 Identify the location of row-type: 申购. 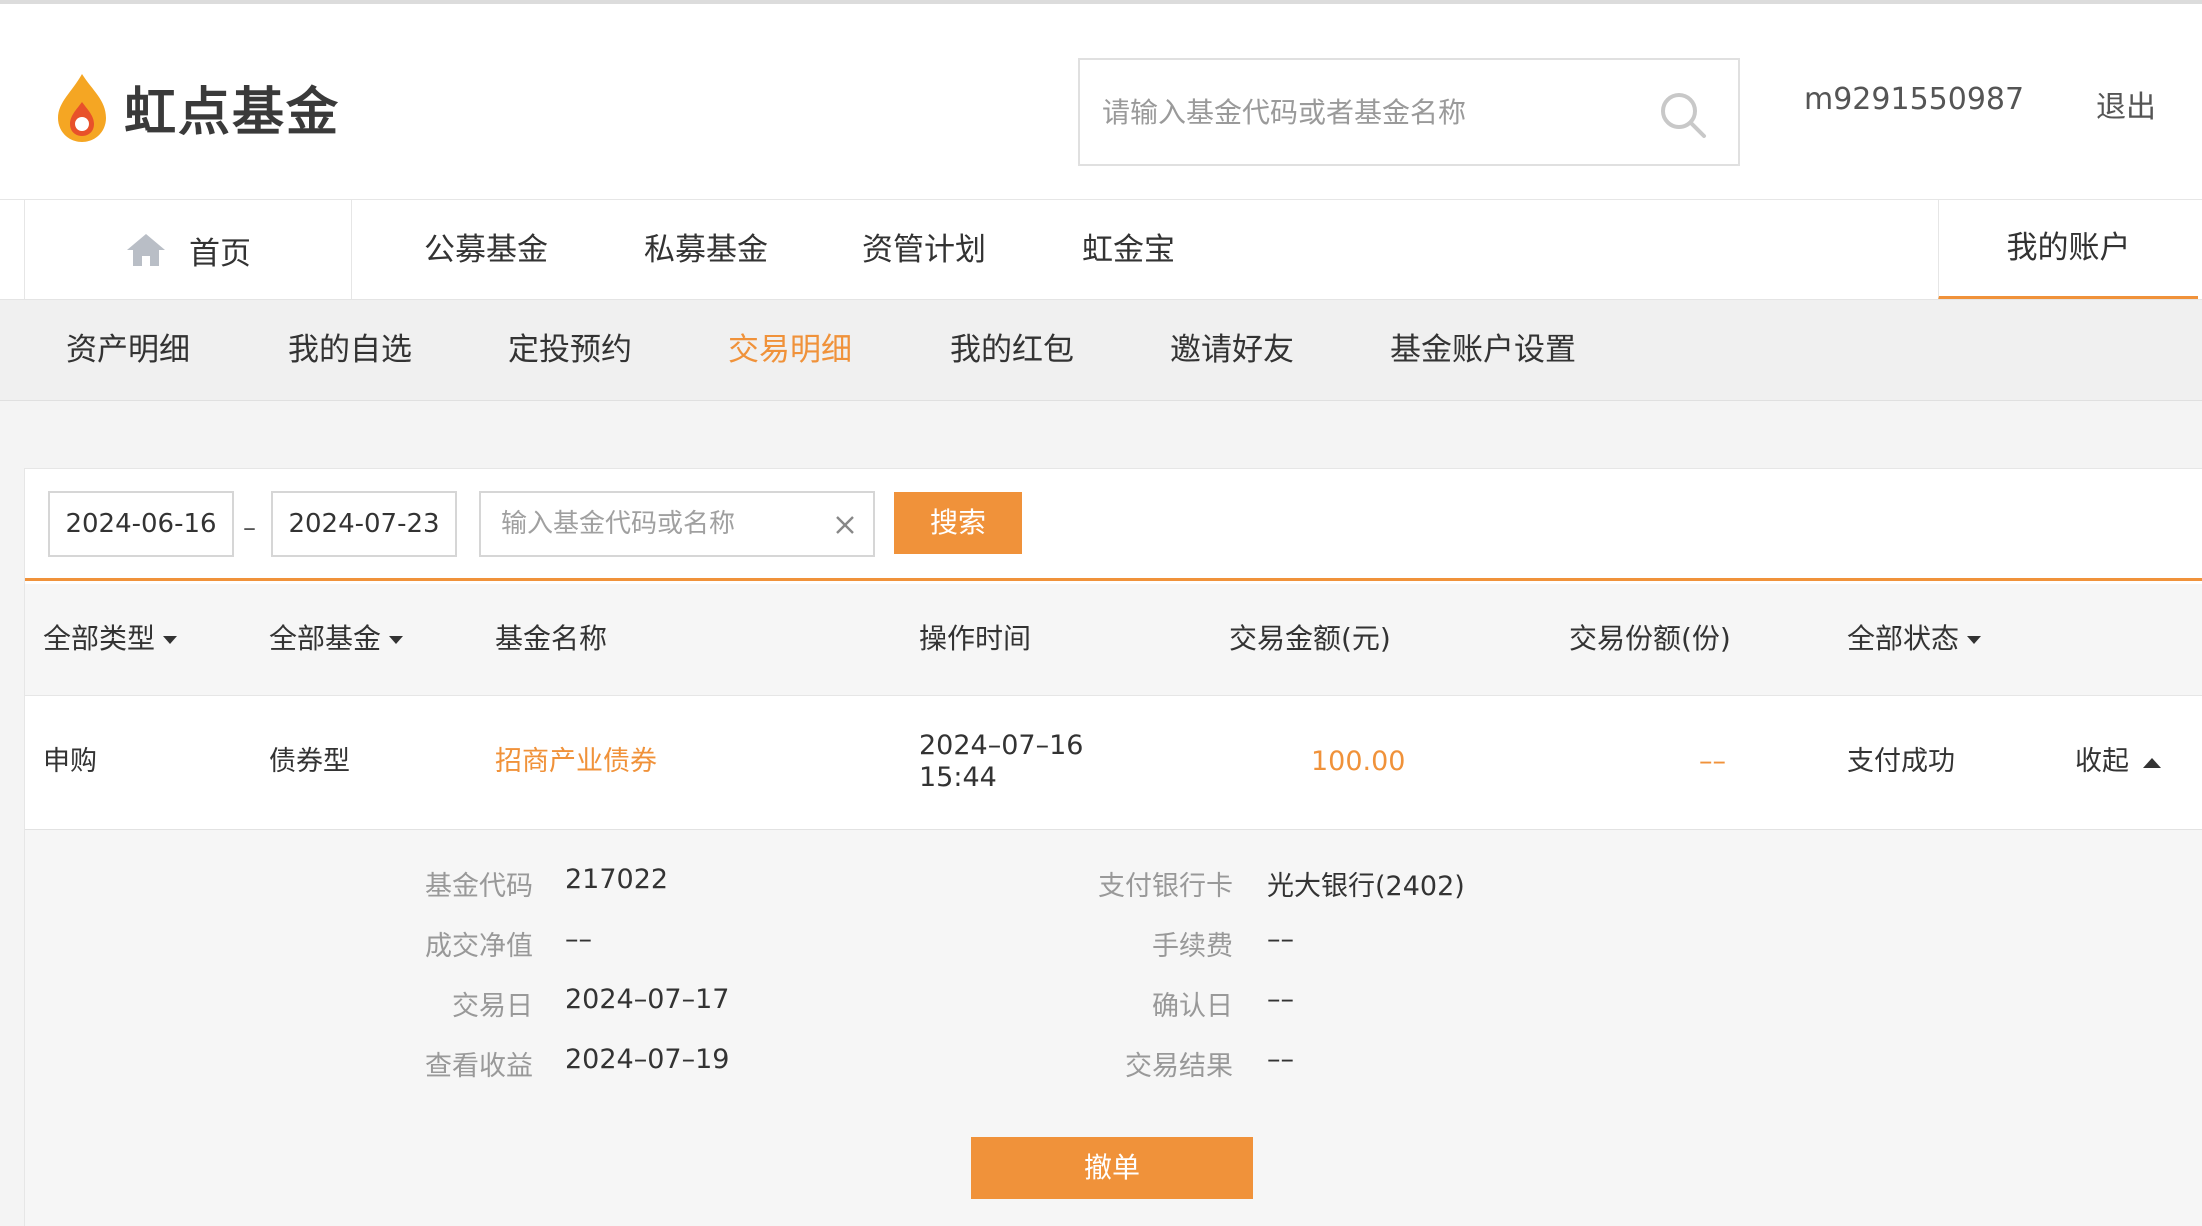
(70, 761).